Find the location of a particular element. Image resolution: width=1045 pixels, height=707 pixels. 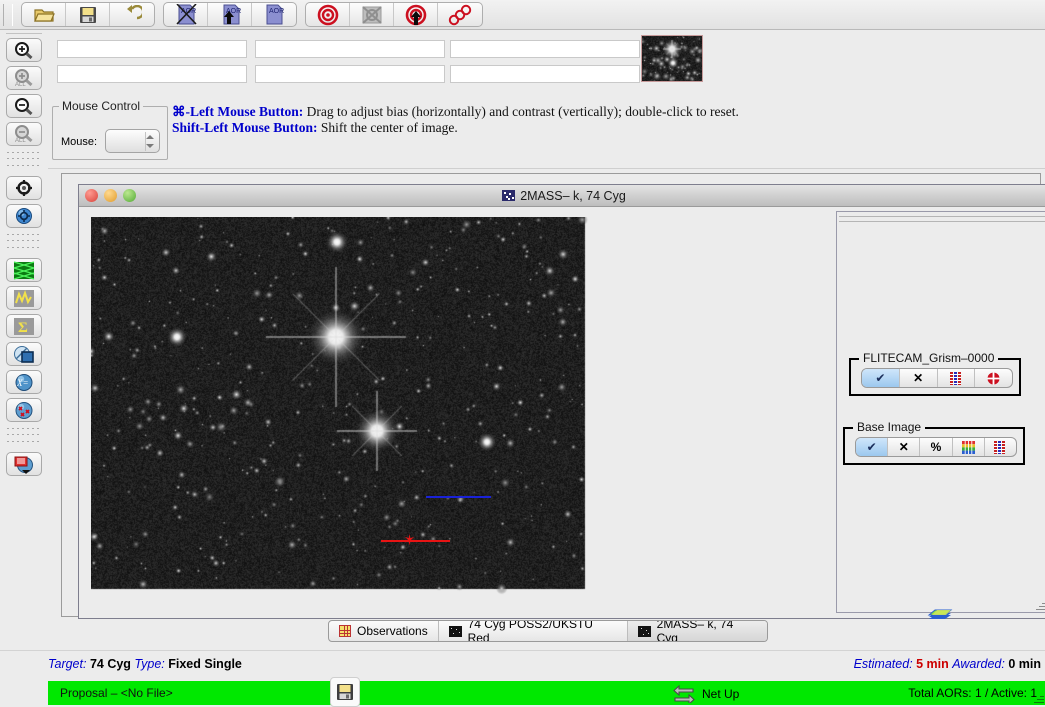

target-label: Target: is located at coordinates (67, 664).